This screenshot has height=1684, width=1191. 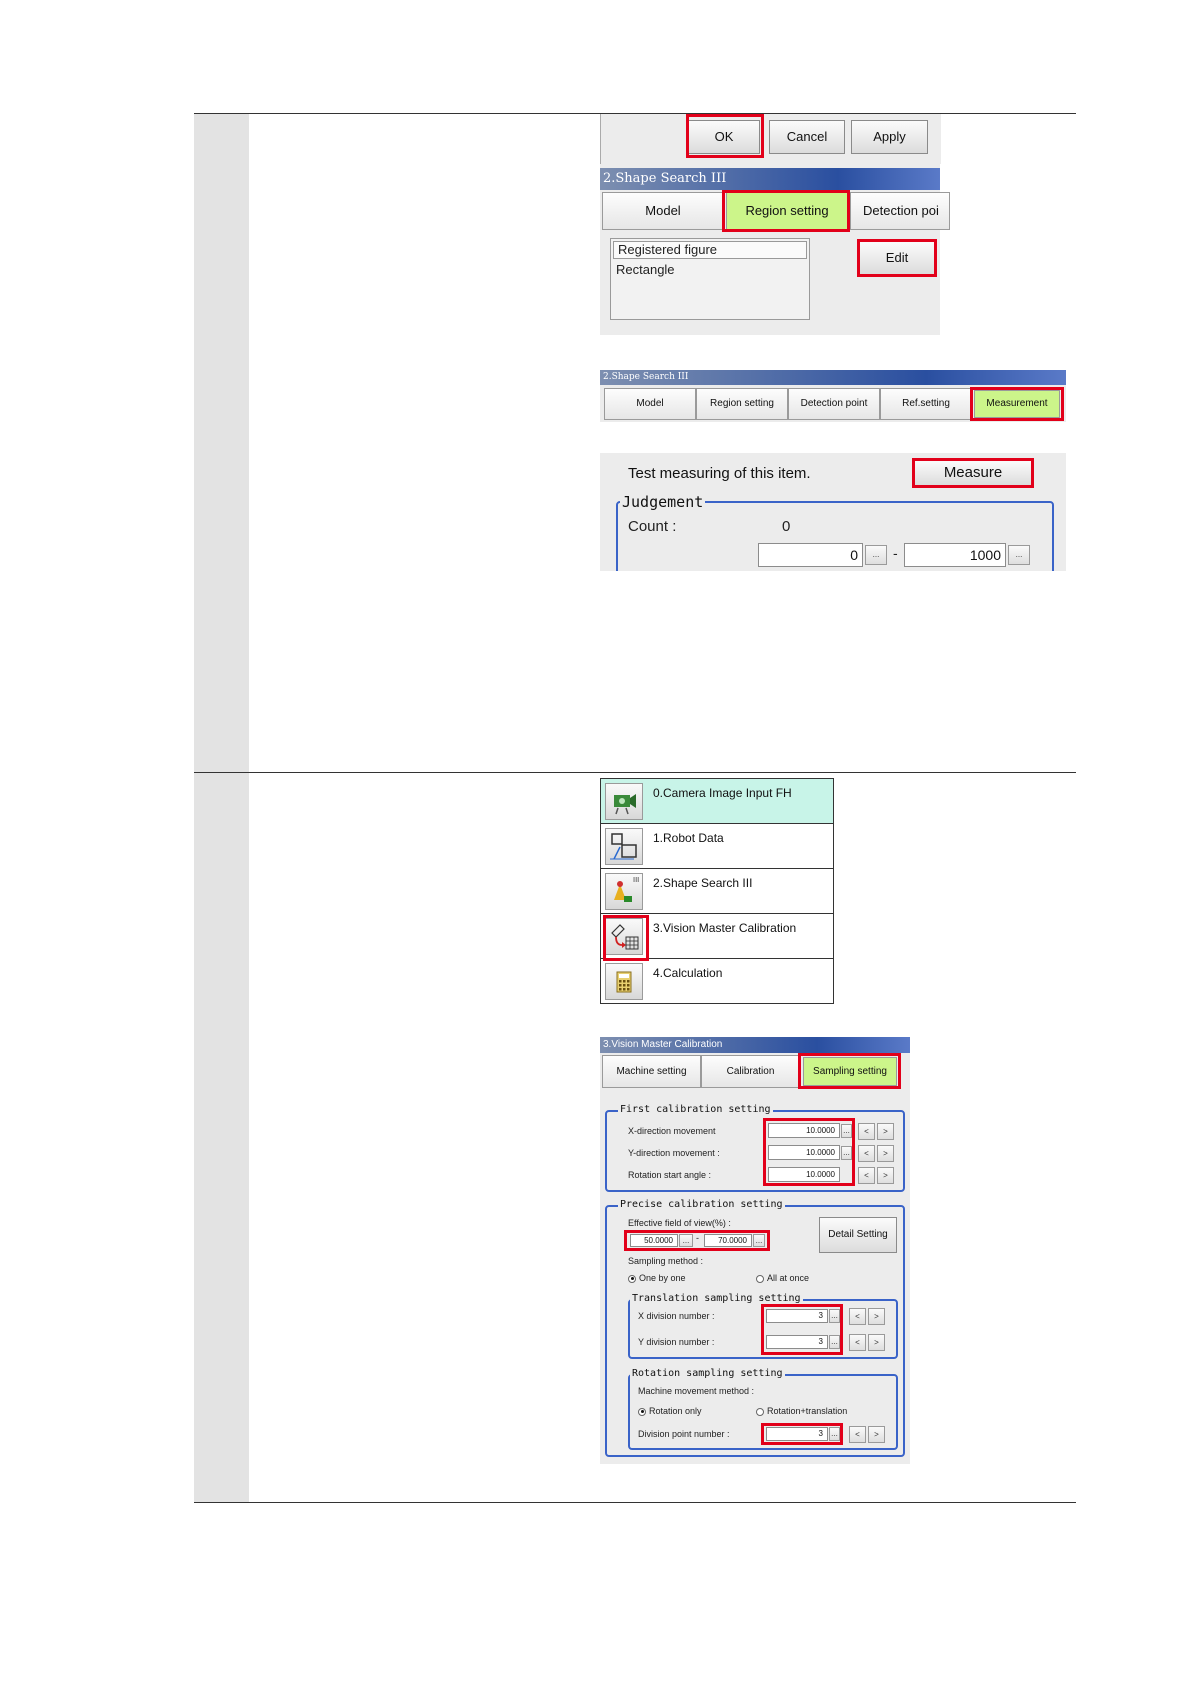 I want to click on translation-sampling-label: Translation sampling setting, so click(x=716, y=1298).